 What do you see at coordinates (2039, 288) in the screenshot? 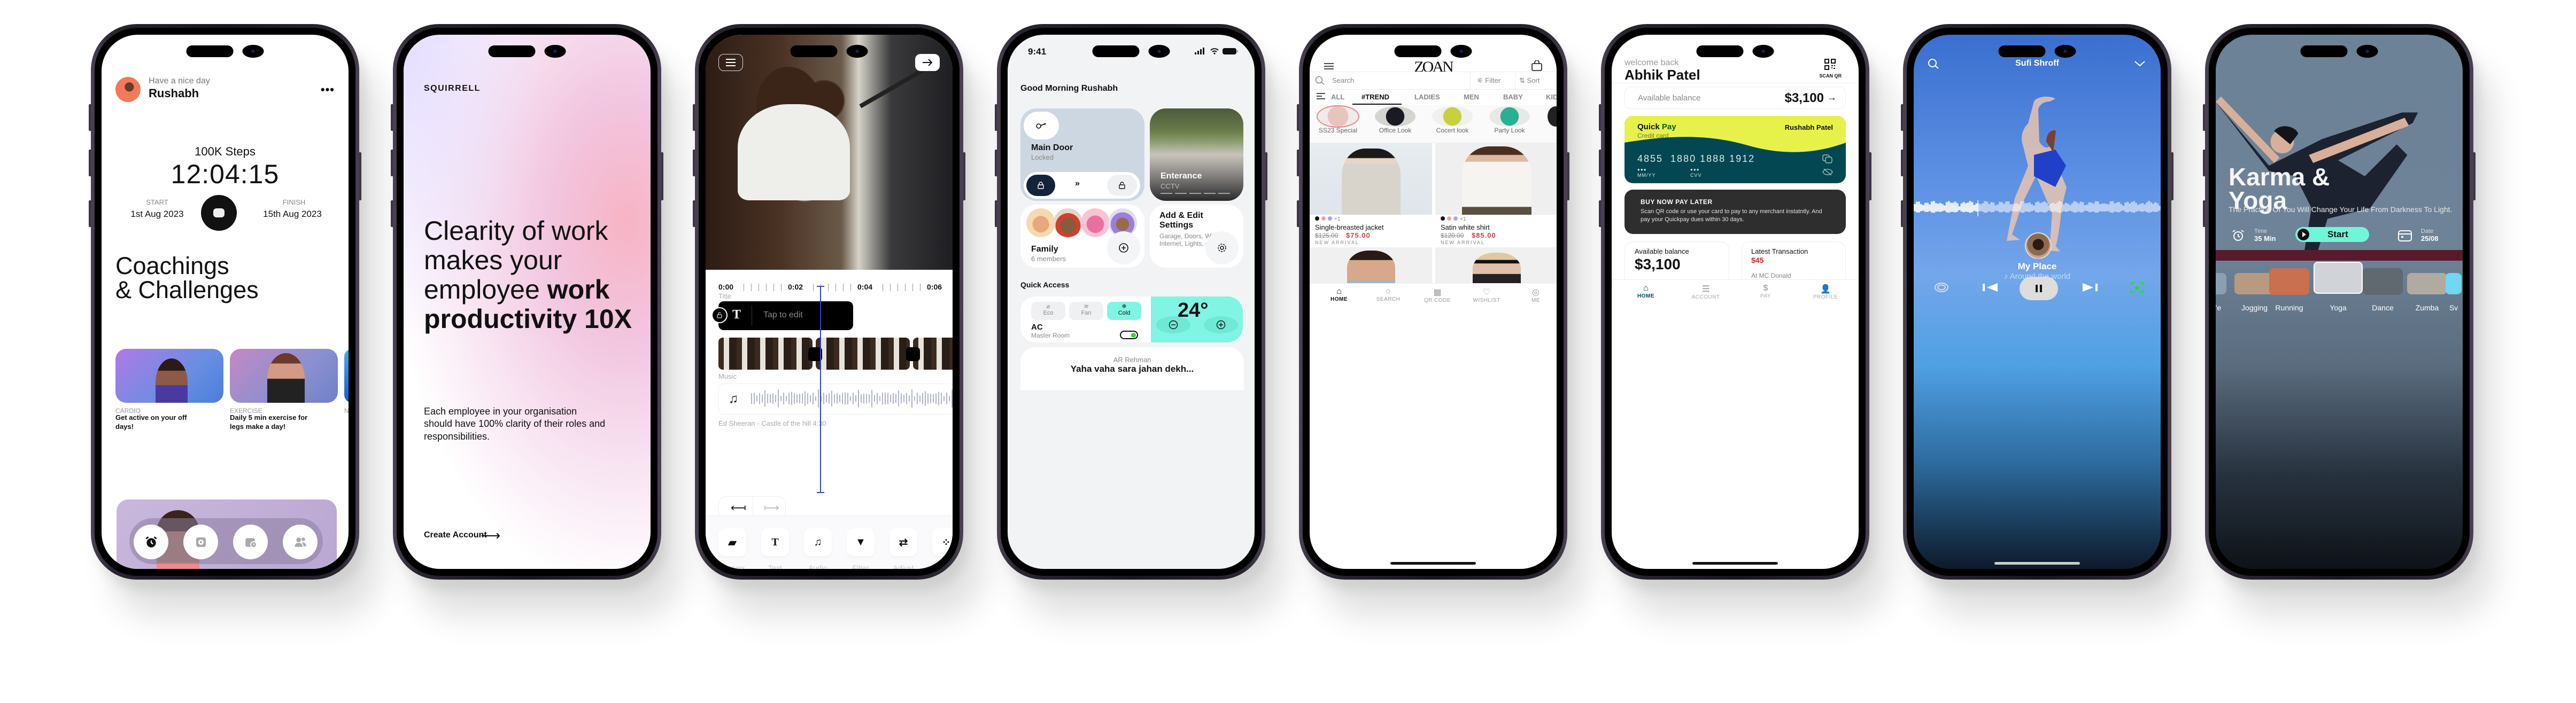
I see `pause-button` at bounding box center [2039, 288].